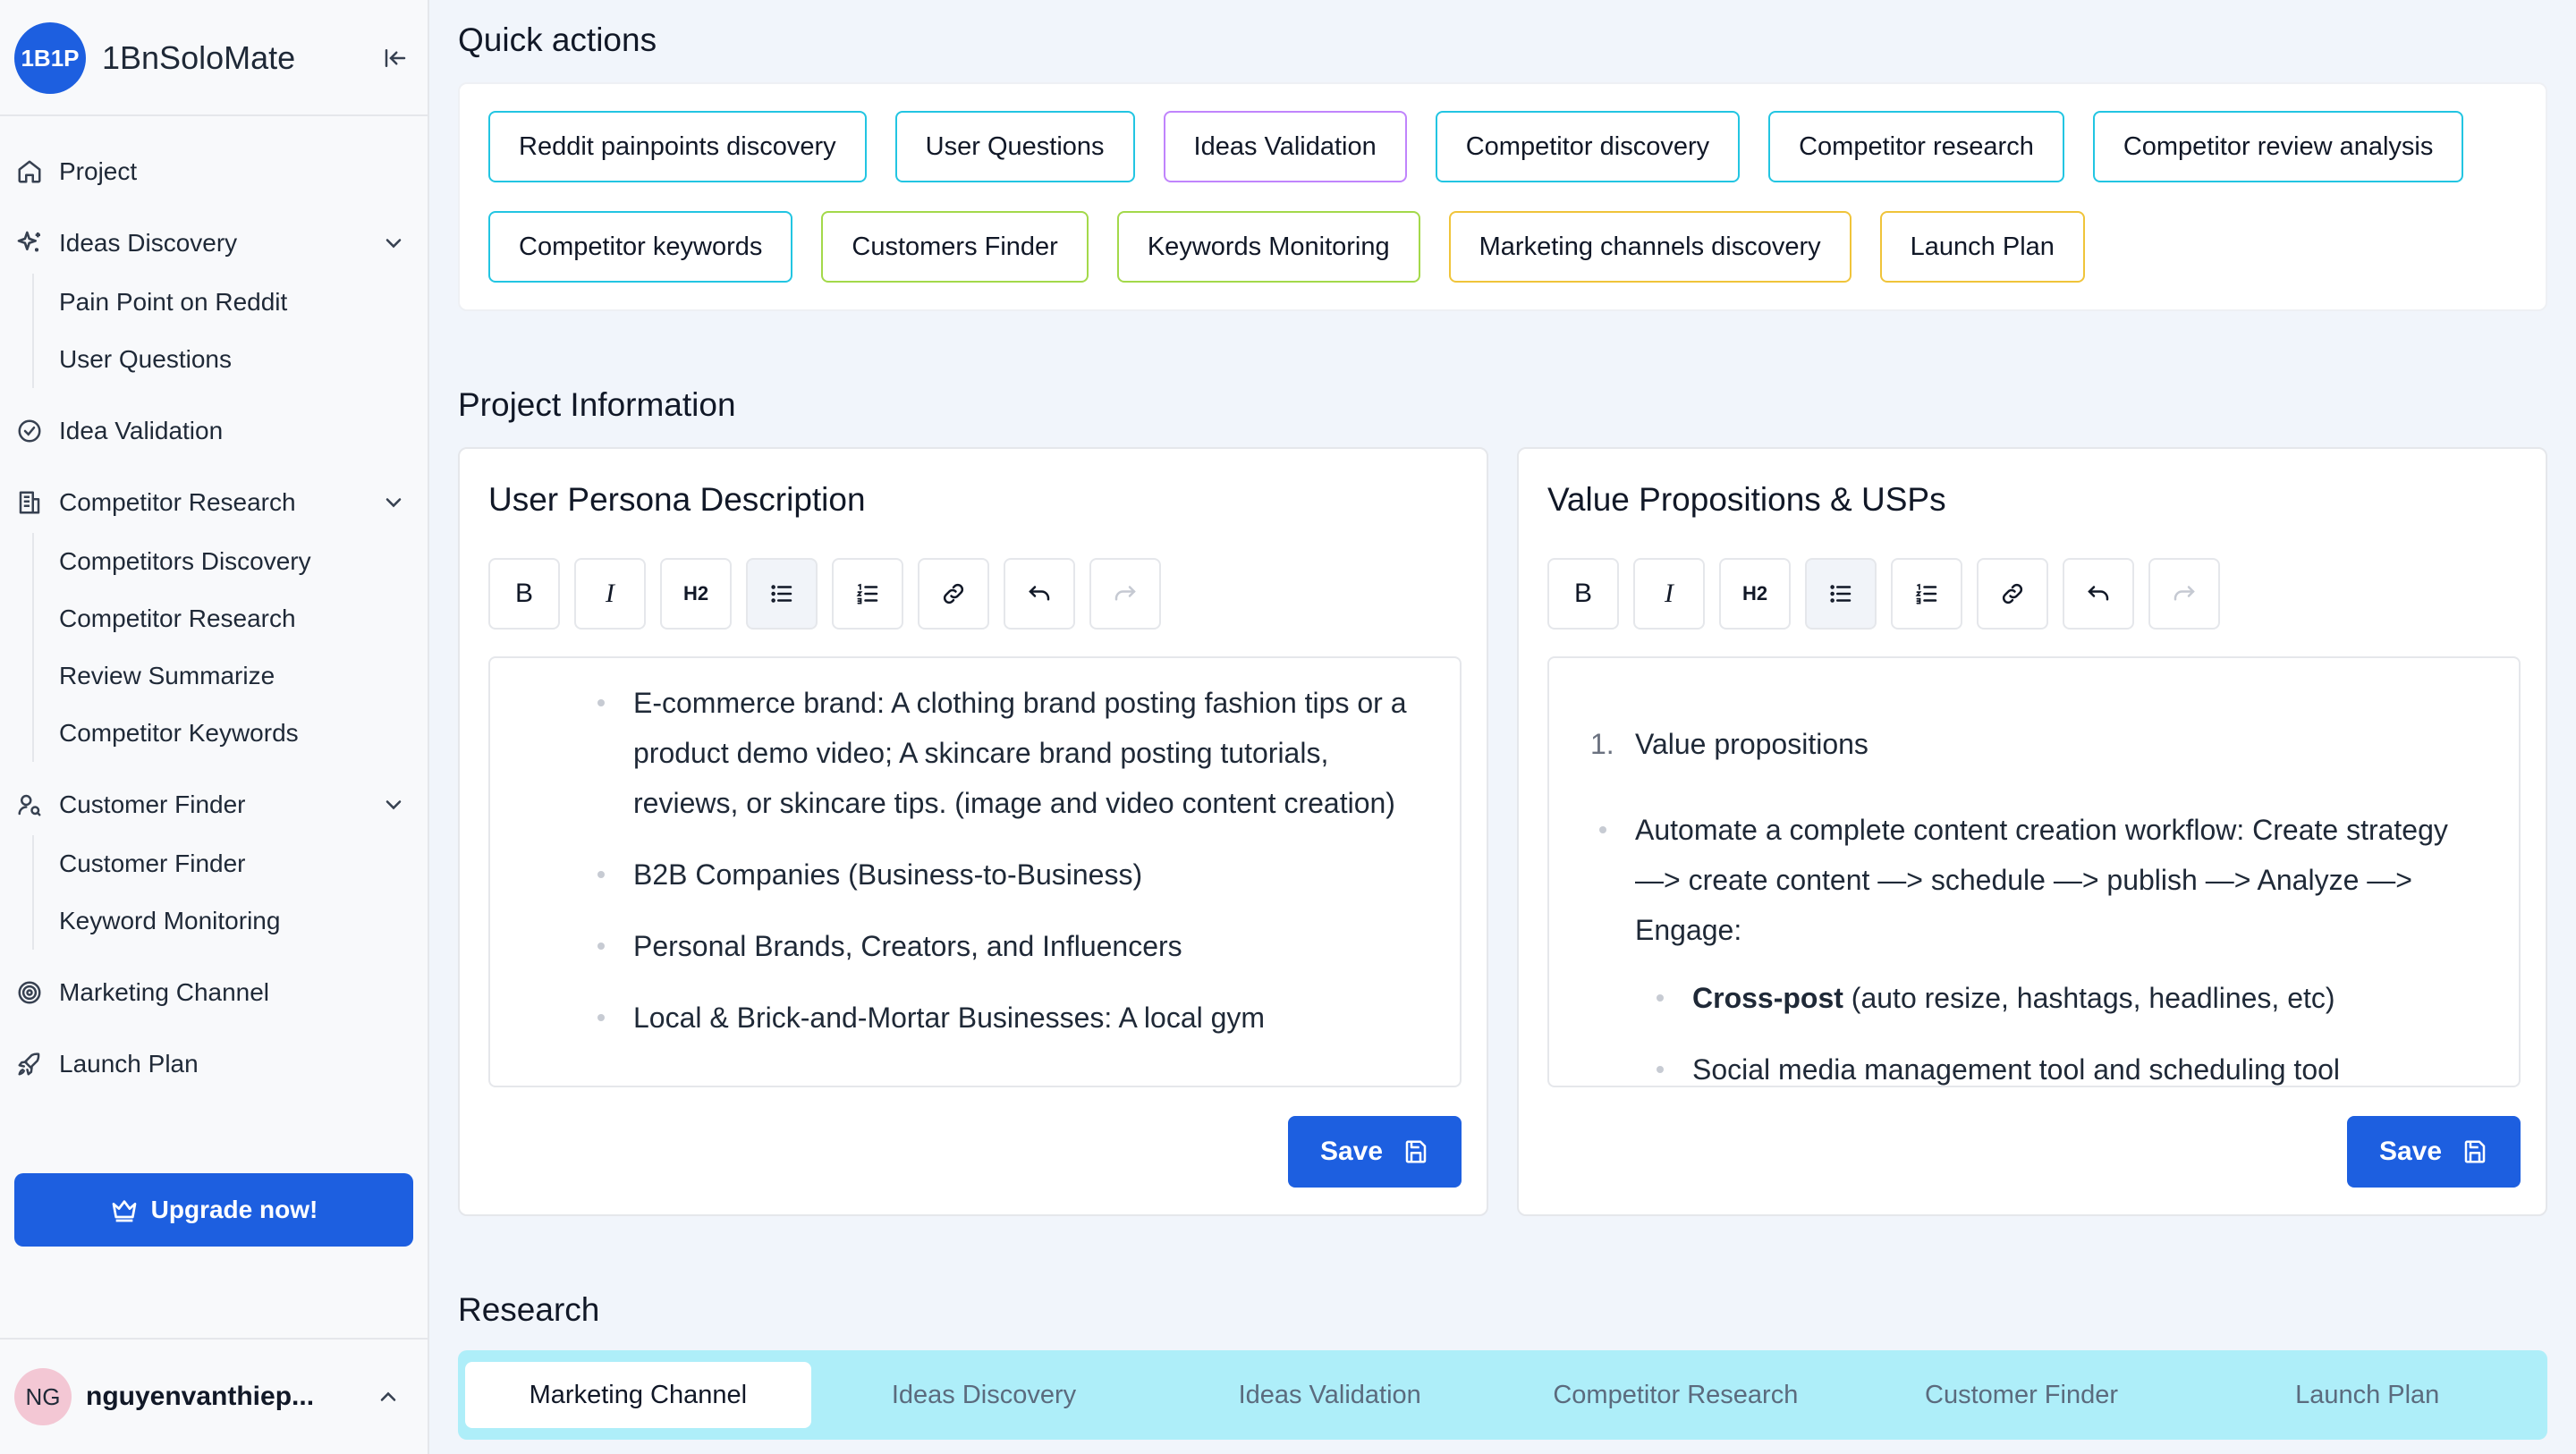 The image size is (2576, 1454). What do you see at coordinates (214, 171) in the screenshot?
I see `nav-project: Project` at bounding box center [214, 171].